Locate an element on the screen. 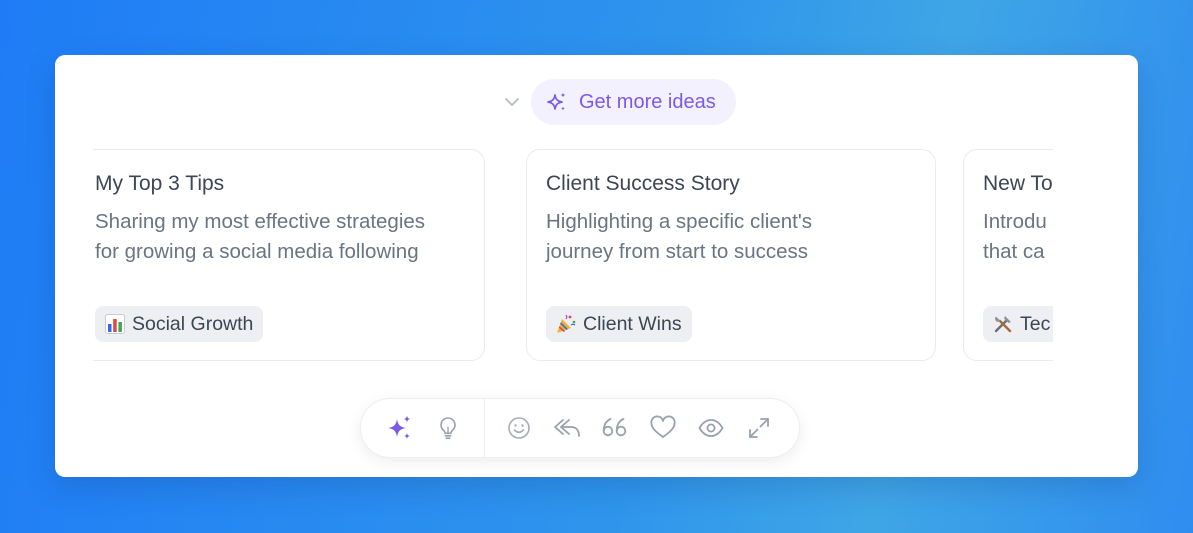 Image resolution: width=1193 pixels, height=533 pixels. quote-button is located at coordinates (615, 428).